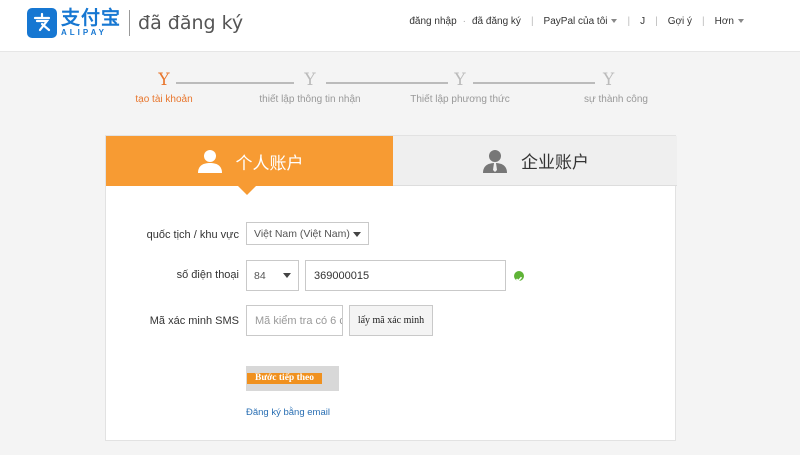 The image size is (800, 455). I want to click on next-step-label: Bước tiếp theo, so click(284, 378).